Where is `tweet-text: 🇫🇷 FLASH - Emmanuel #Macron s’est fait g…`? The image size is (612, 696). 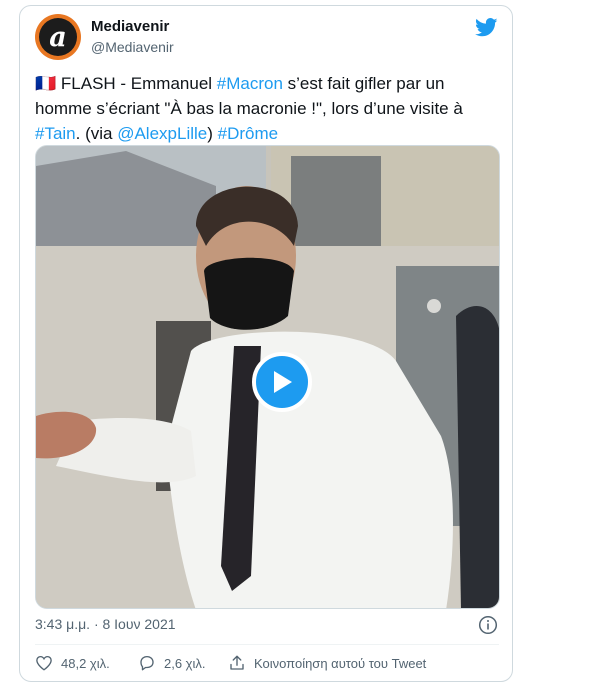 tweet-text: 🇫🇷 FLASH - Emmanuel #Macron s’est fait g… is located at coordinates (268, 108).